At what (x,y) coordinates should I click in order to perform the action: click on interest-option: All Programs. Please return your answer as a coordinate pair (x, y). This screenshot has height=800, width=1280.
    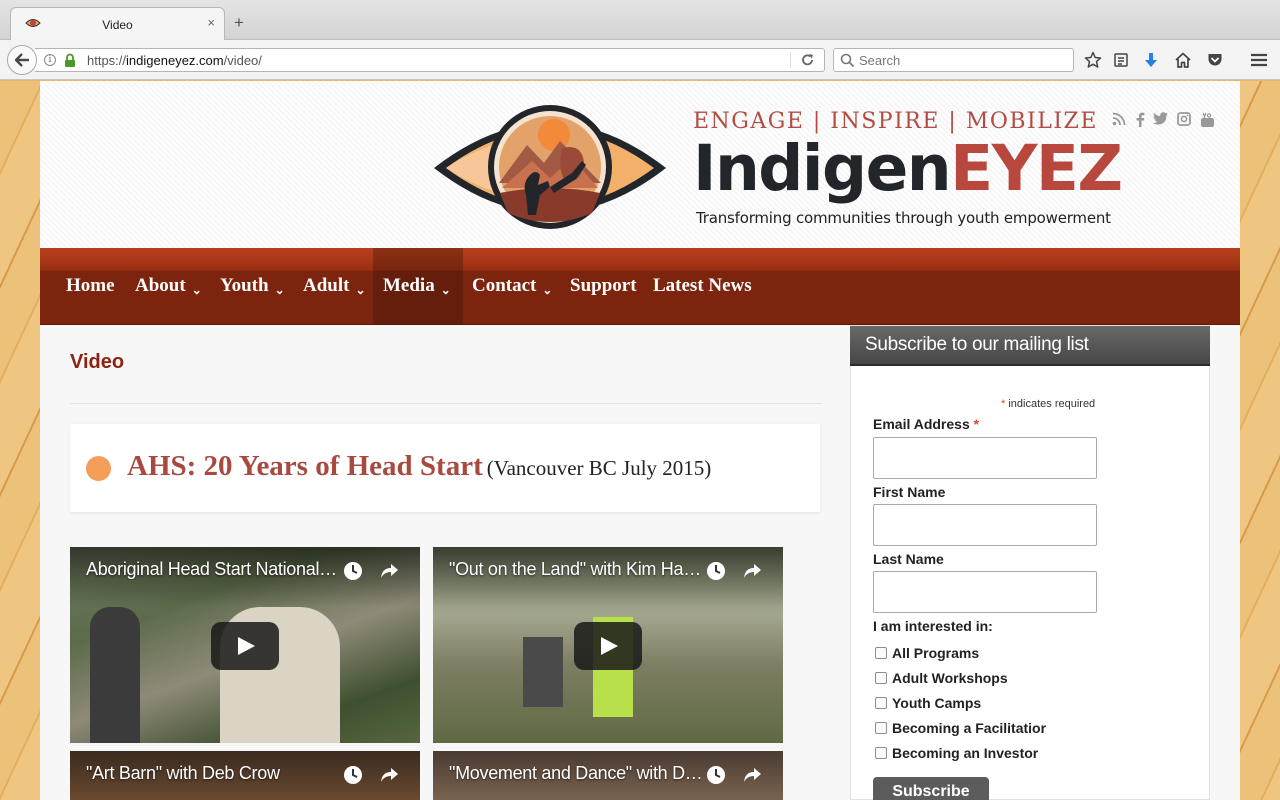
    Looking at the image, I should click on (927, 653).